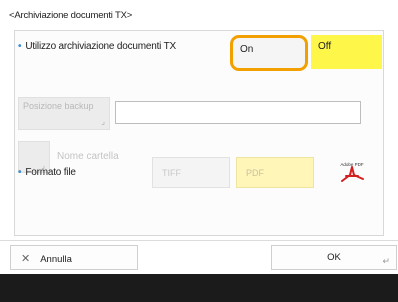 The image size is (398, 302). I want to click on off-button: Off, so click(346, 52).